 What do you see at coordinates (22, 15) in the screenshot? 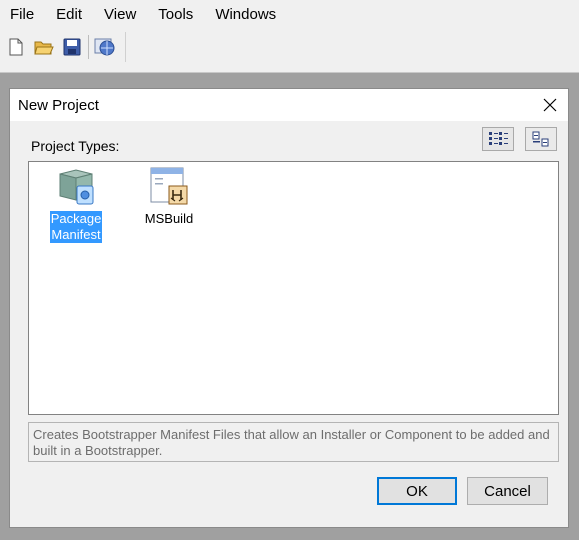
I see `menu-file: File` at bounding box center [22, 15].